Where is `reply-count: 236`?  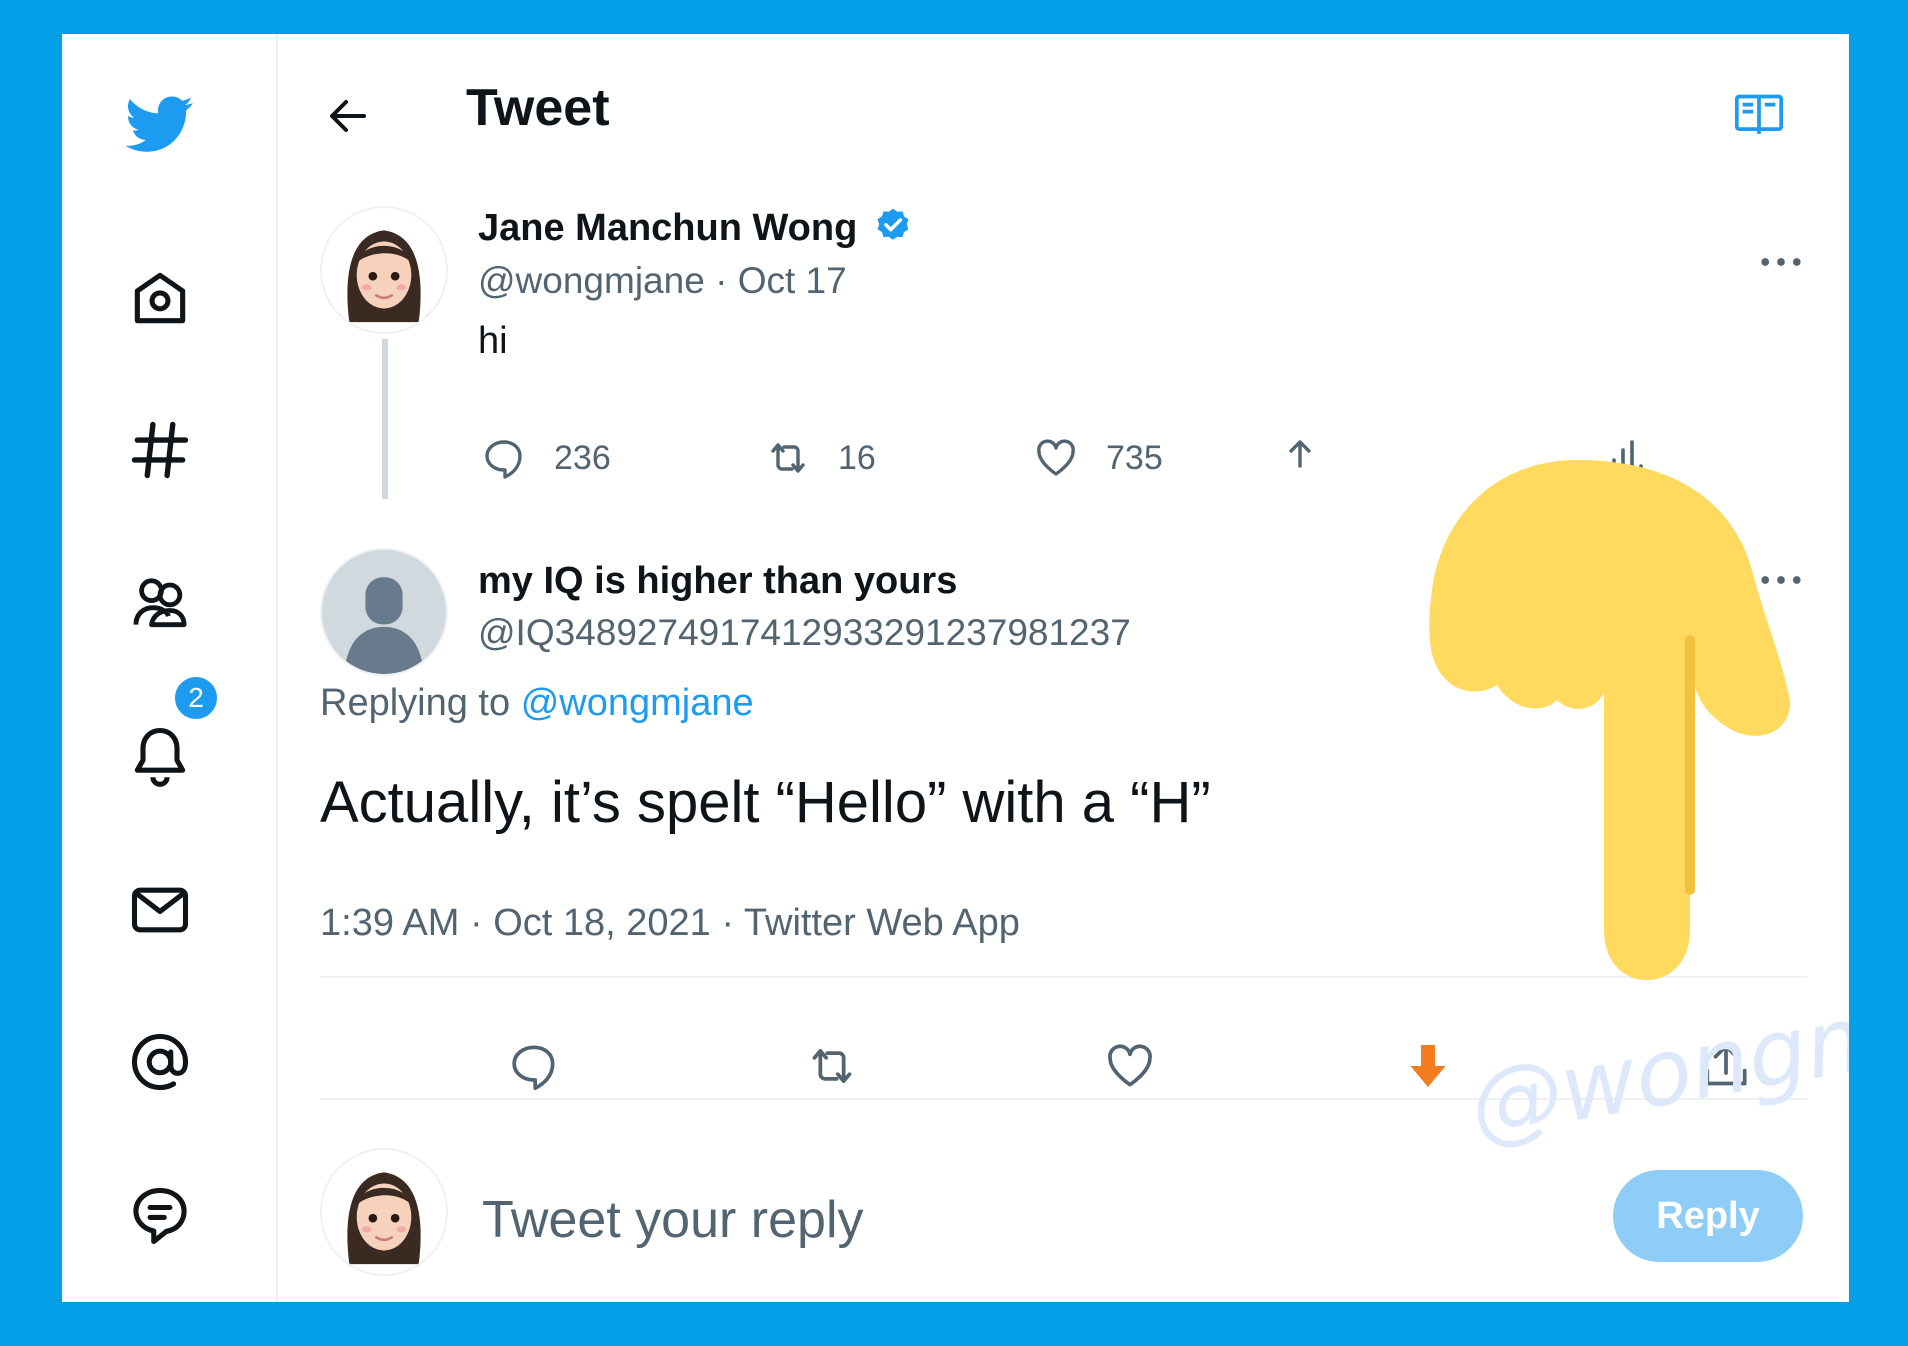 reply-count: 236 is located at coordinates (582, 457).